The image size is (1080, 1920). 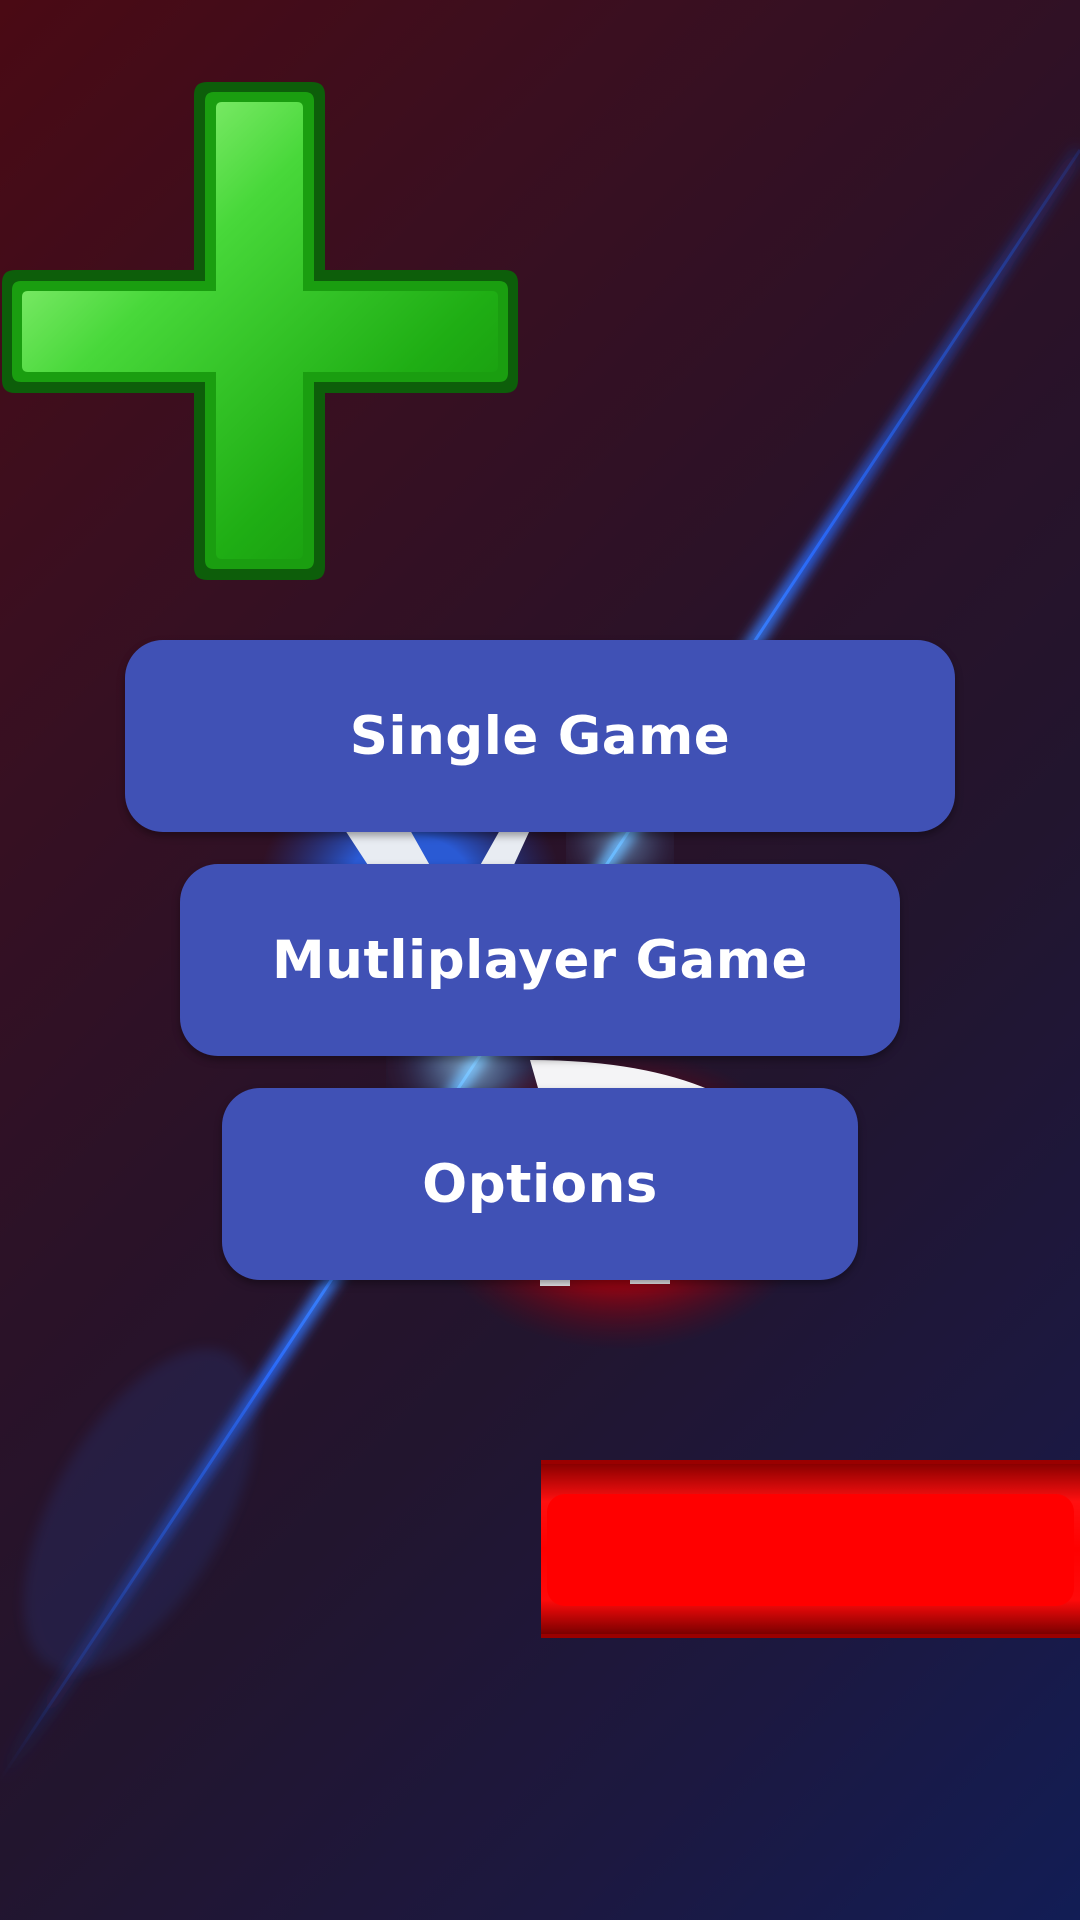 I want to click on options-button: Options, so click(x=540, y=1184).